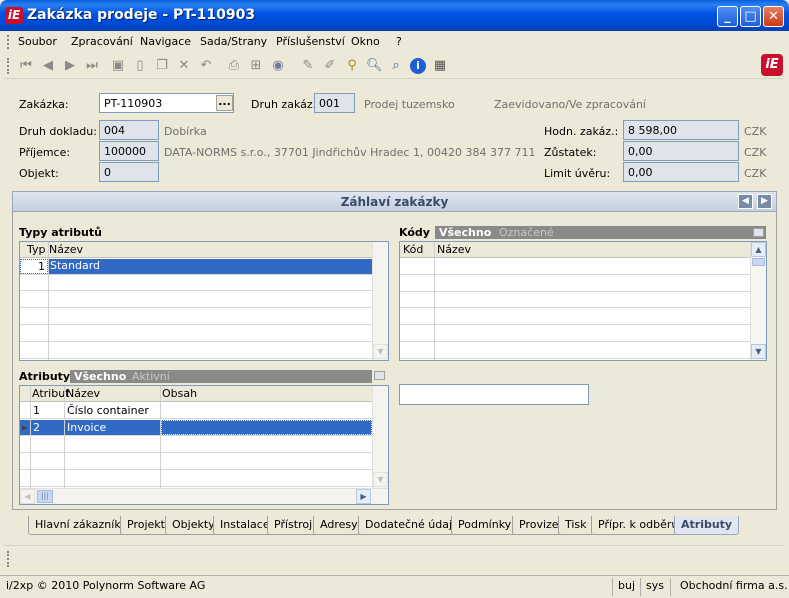 The width and height of the screenshot is (789, 598). Describe the element at coordinates (413, 249) in the screenshot. I see `column-kod: Kód` at that location.